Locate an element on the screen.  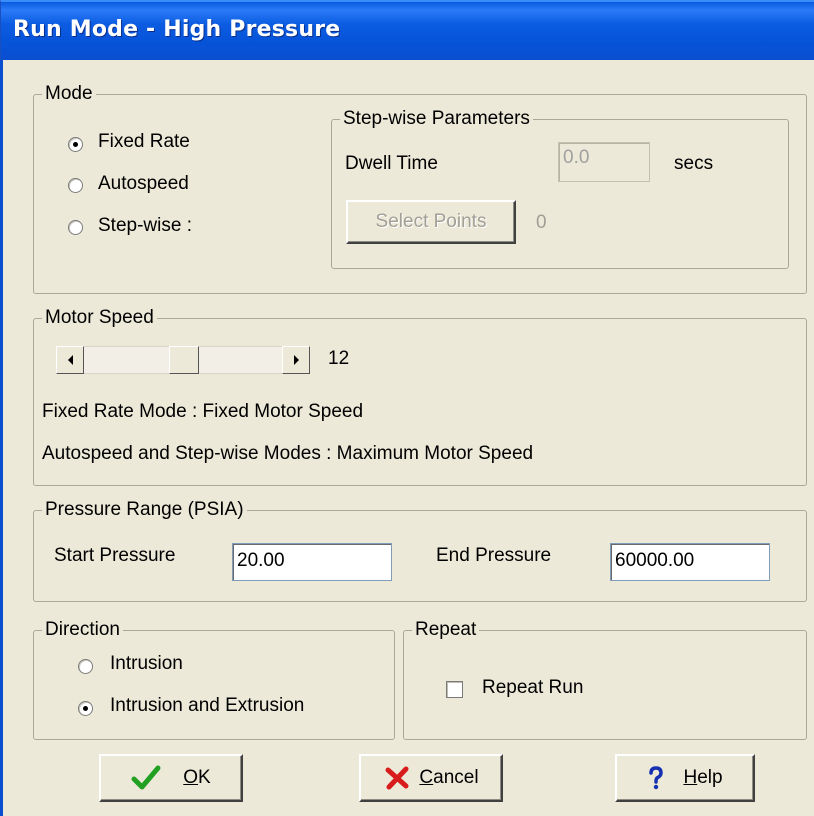
scroll-thumb is located at coordinates (184, 360).